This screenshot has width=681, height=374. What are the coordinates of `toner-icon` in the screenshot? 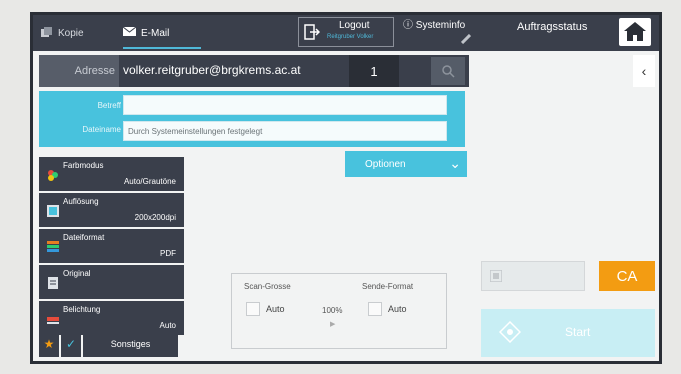 It's located at (466, 40).